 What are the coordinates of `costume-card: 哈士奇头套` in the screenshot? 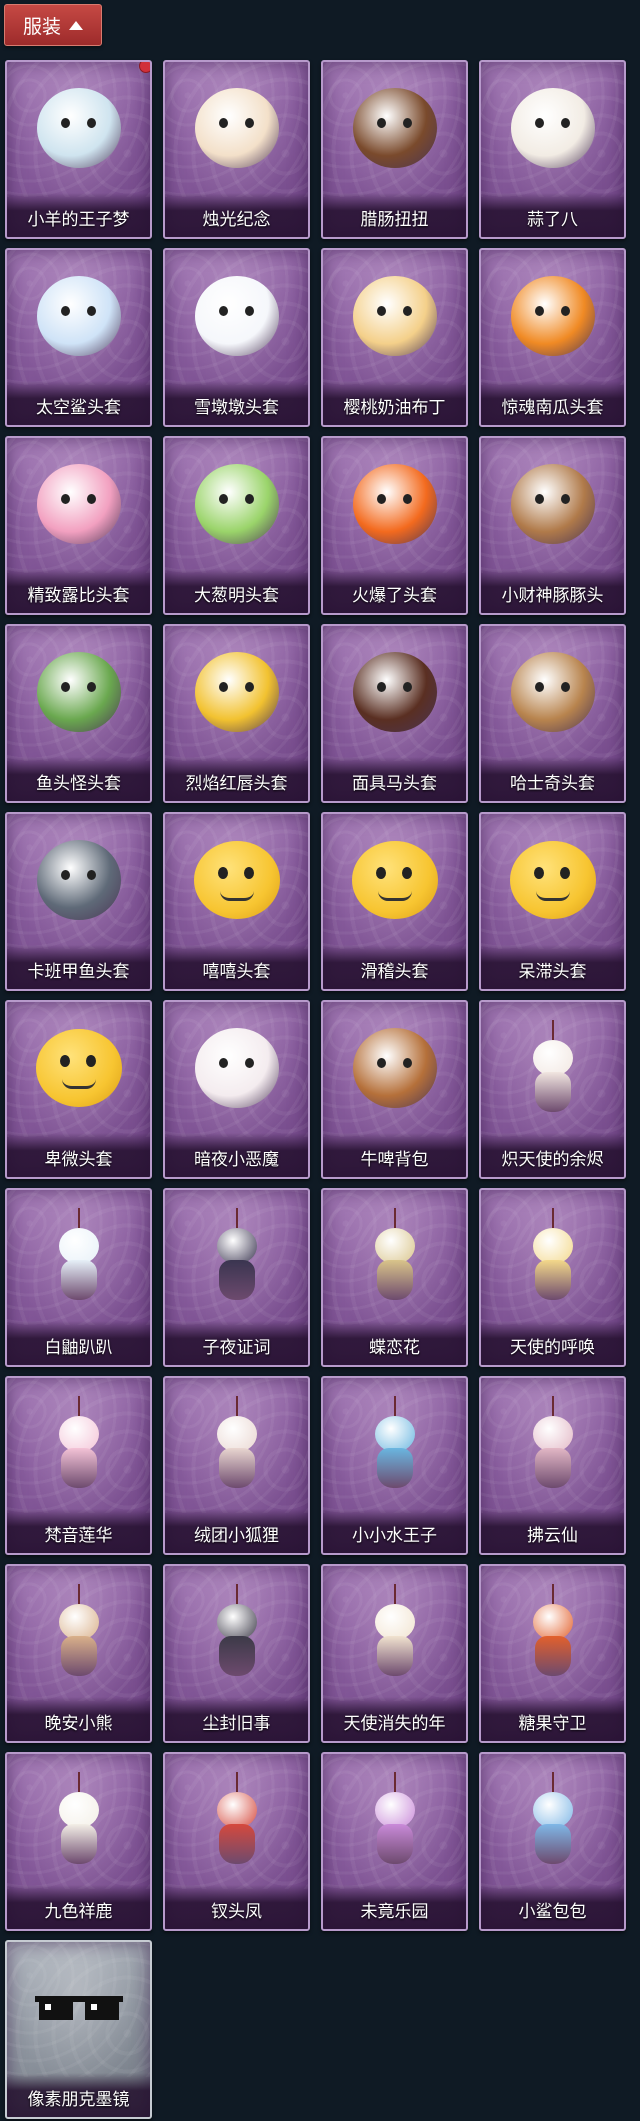 It's located at (552, 713).